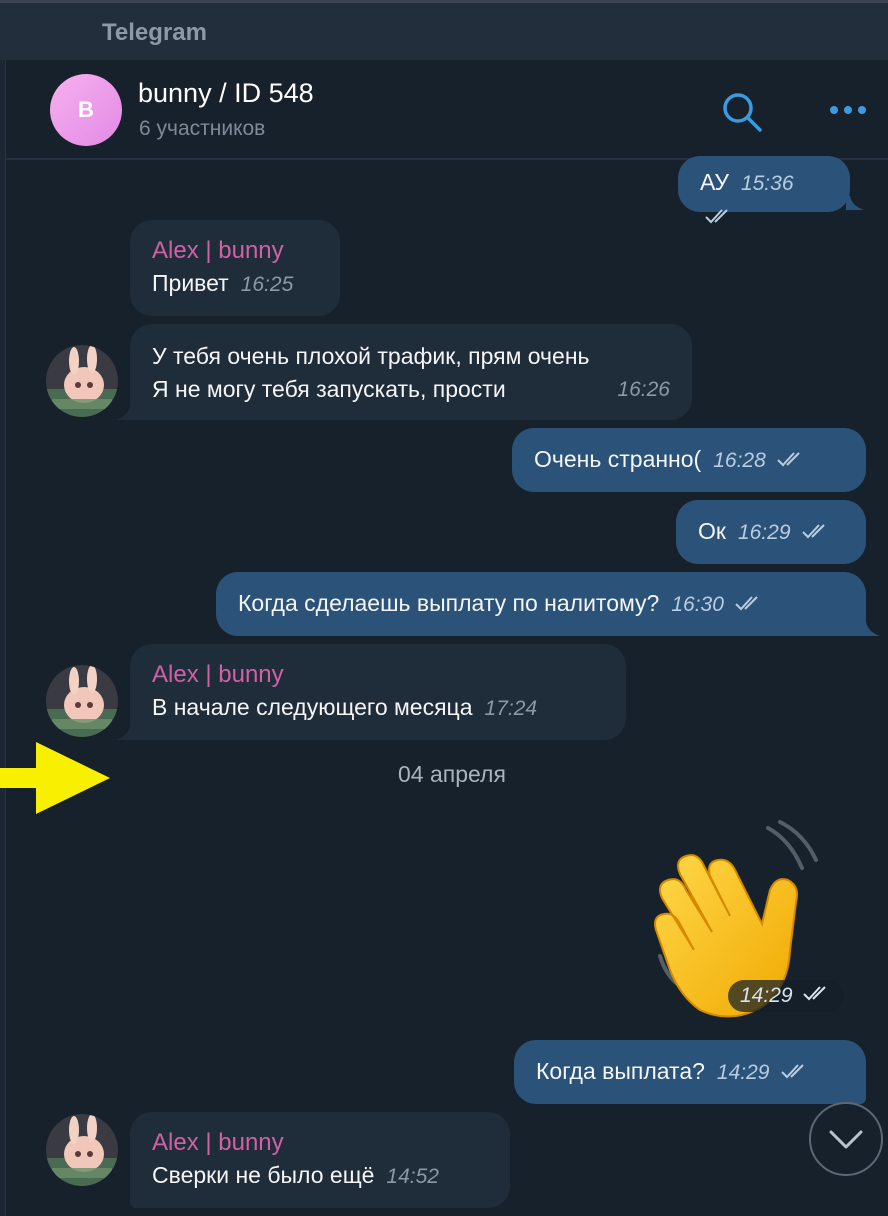  What do you see at coordinates (511, 708) in the screenshot?
I see `message-time: 17:24` at bounding box center [511, 708].